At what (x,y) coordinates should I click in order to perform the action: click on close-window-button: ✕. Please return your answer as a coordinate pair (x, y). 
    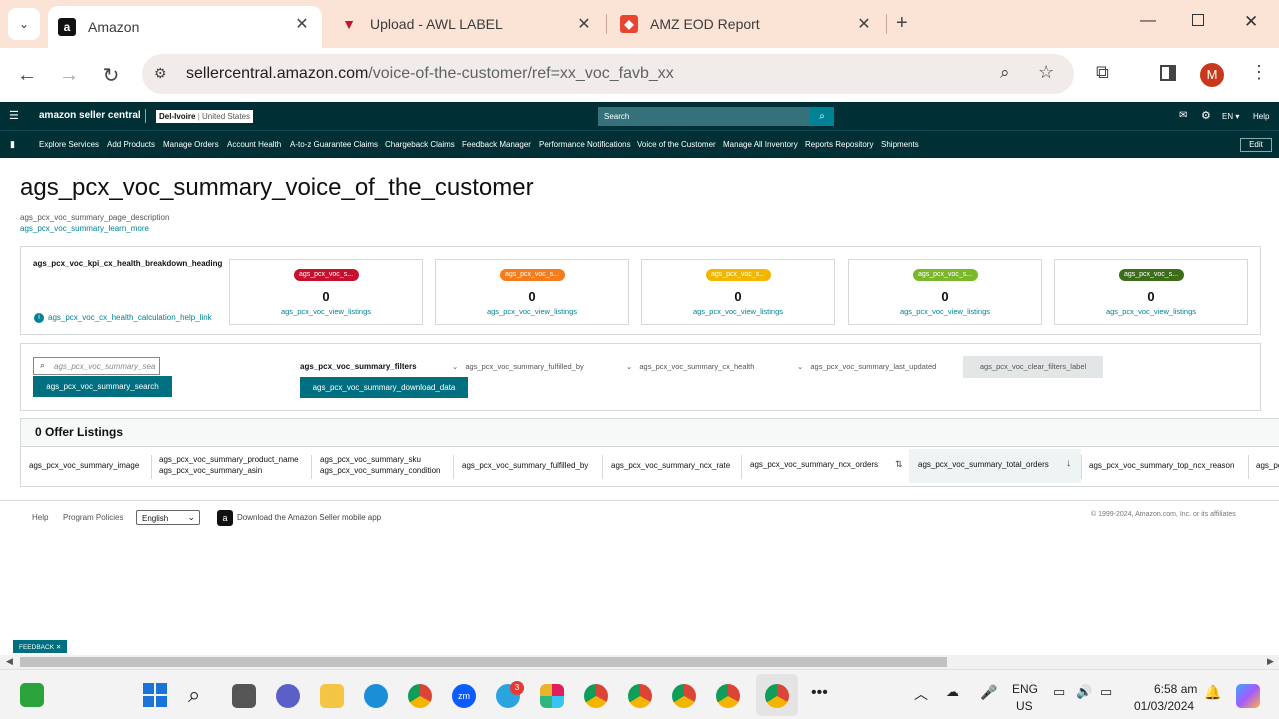
    Looking at the image, I should click on (1251, 22).